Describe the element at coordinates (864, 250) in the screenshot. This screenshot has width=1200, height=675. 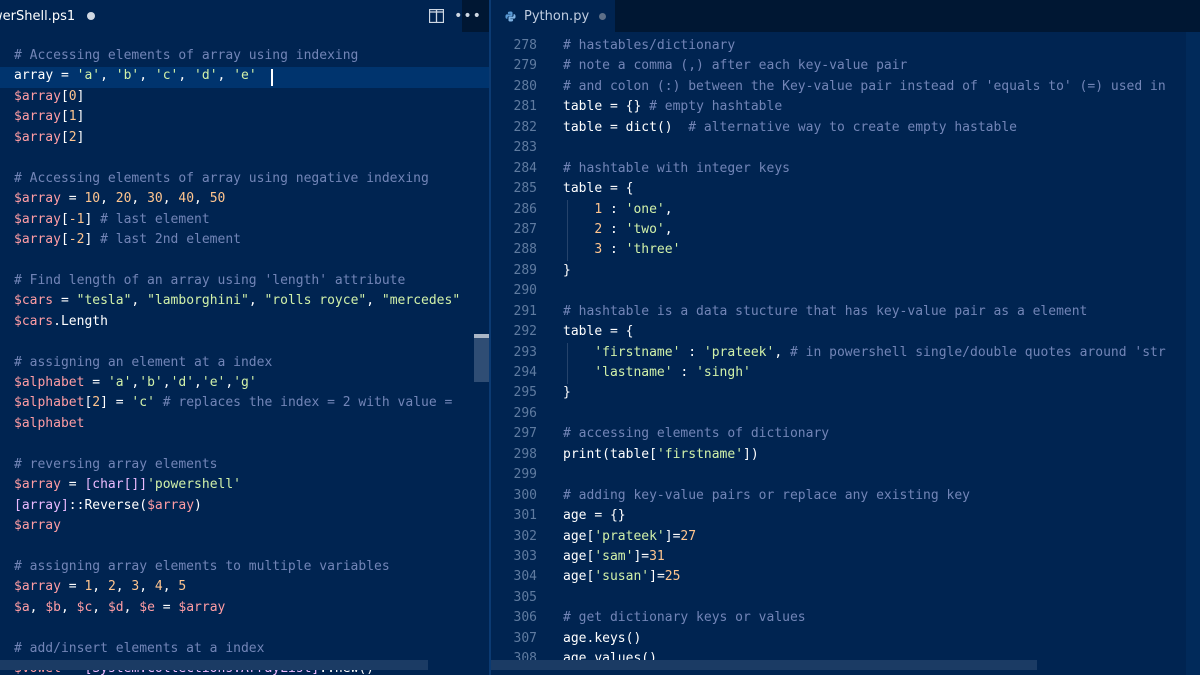
I see `code-line: 3 : 'three'` at that location.